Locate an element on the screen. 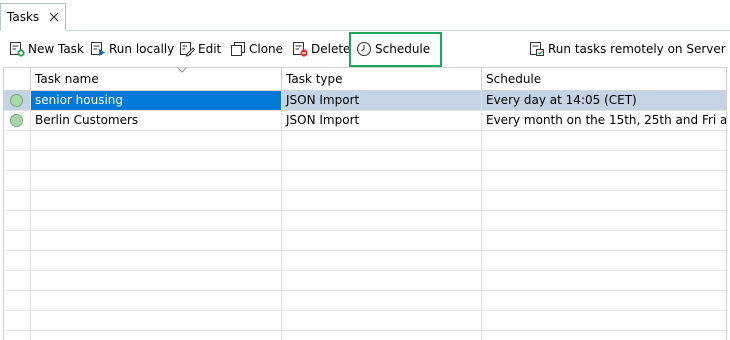 This screenshot has height=340, width=730. delete-icon is located at coordinates (300, 49).